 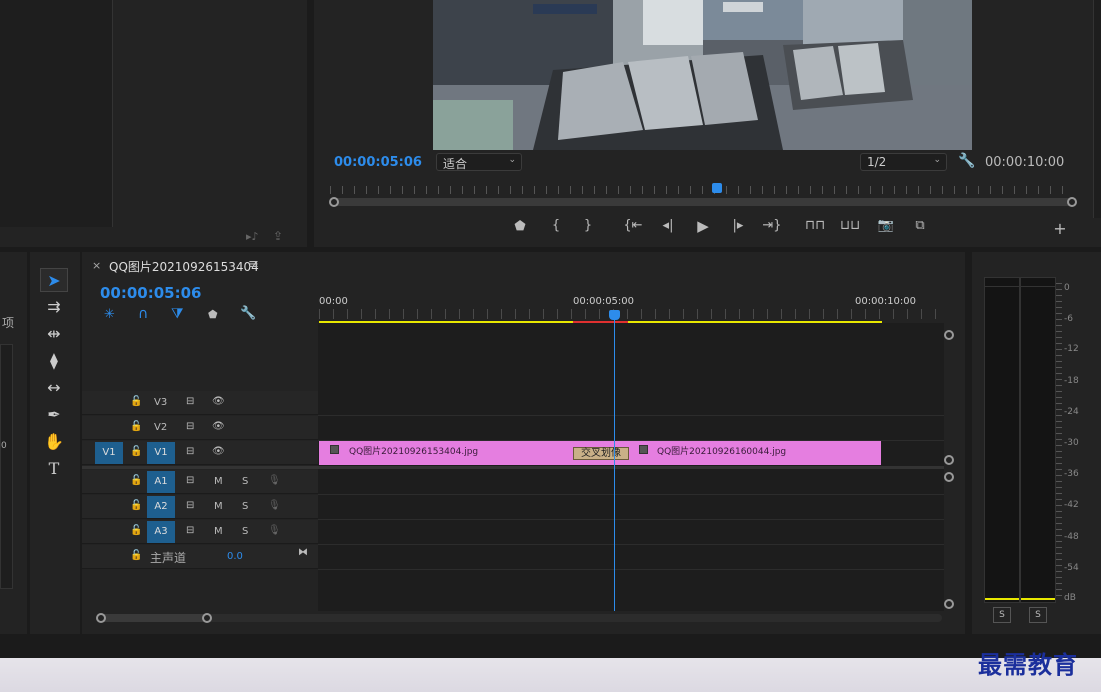 What do you see at coordinates (278, 236) in the screenshot?
I see `export-icon: ⇪` at bounding box center [278, 236].